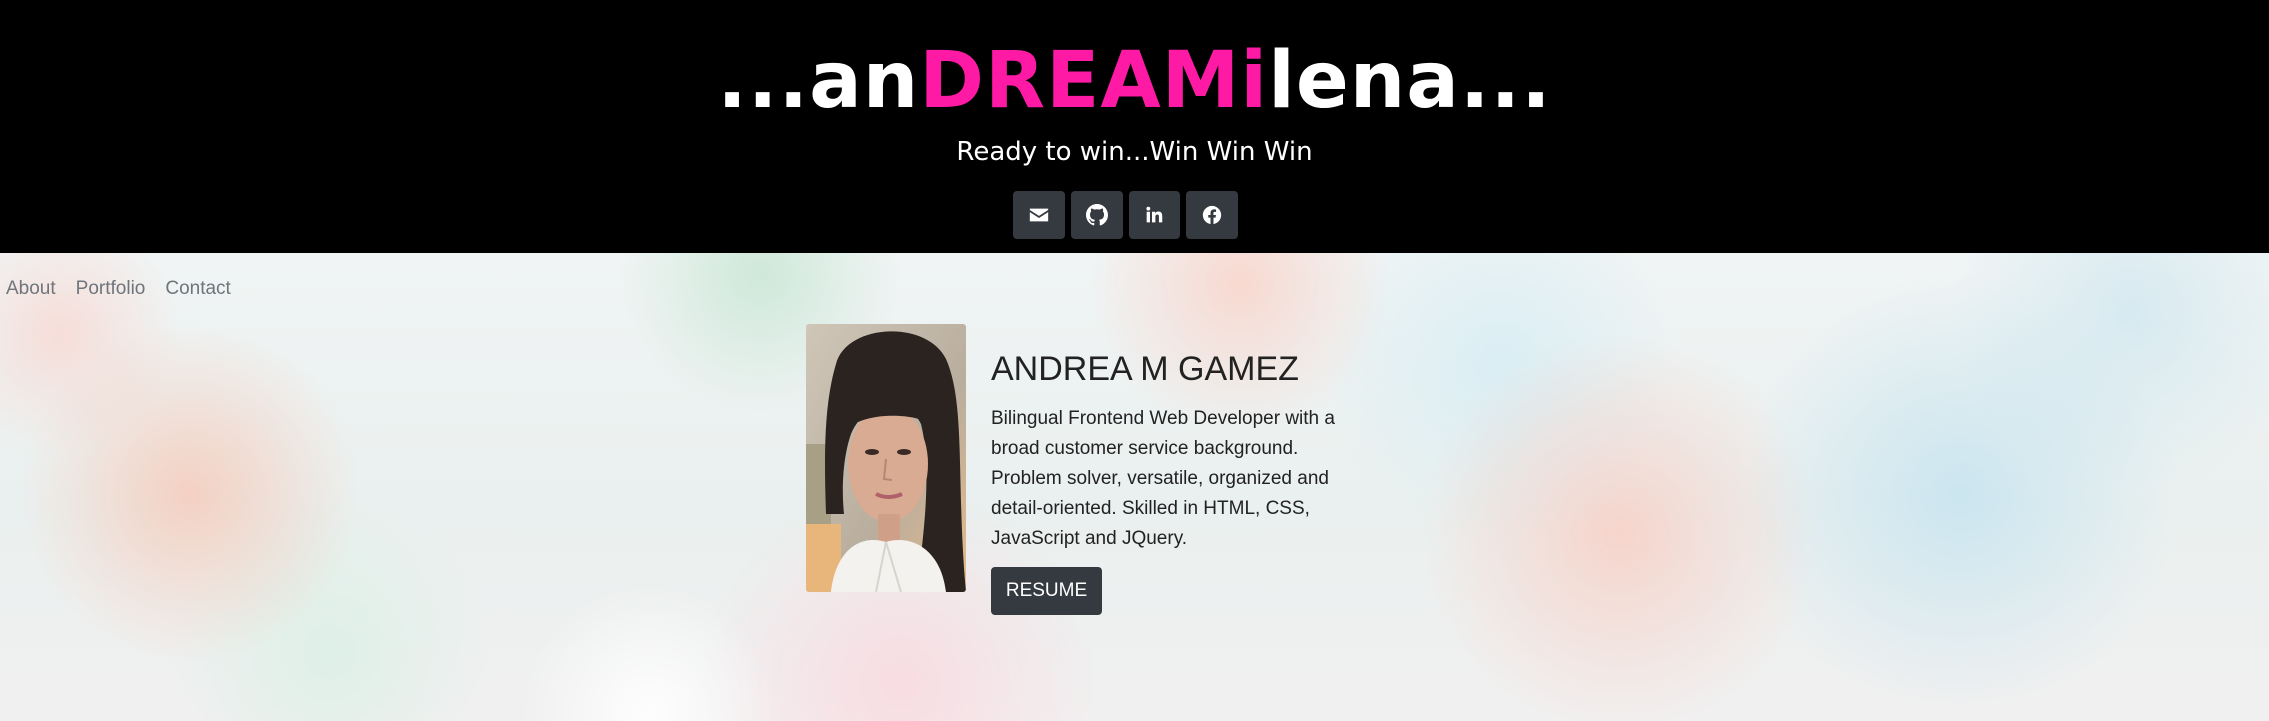 This screenshot has width=2269, height=721. What do you see at coordinates (886, 458) in the screenshot?
I see `profile-photo` at bounding box center [886, 458].